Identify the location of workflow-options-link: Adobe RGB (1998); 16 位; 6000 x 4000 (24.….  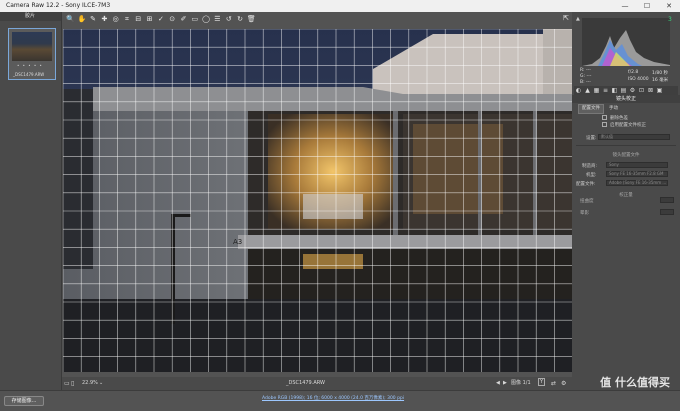
(333, 398).